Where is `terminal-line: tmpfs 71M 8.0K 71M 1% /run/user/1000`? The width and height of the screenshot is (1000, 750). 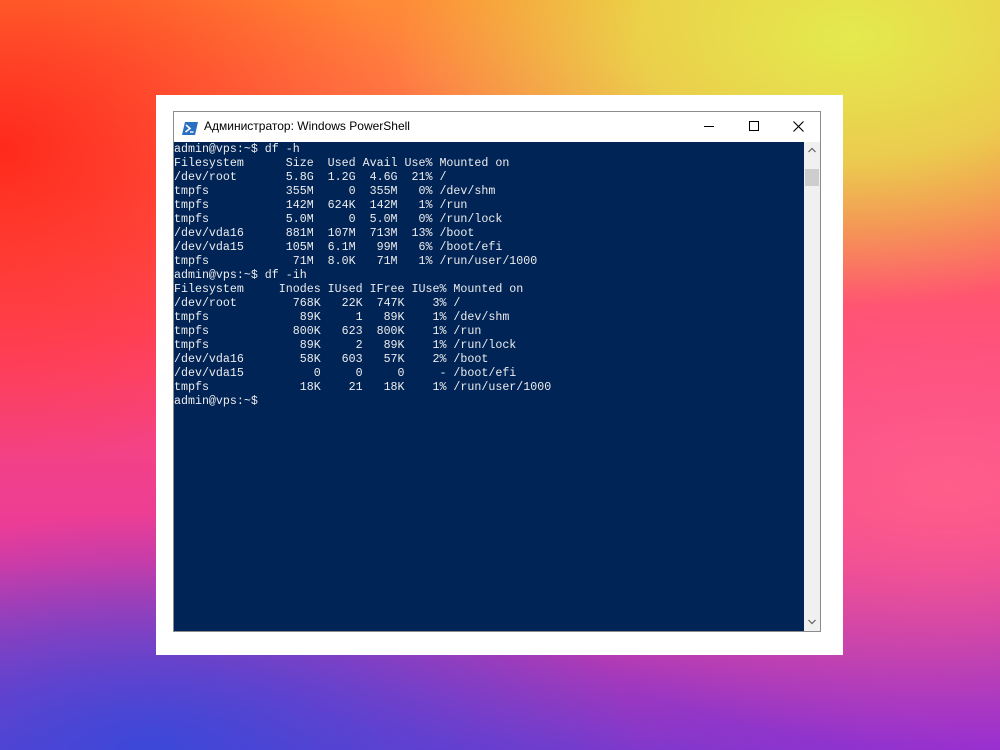
terminal-line: tmpfs 71M 8.0K 71M 1% /run/user/1000 is located at coordinates (356, 261).